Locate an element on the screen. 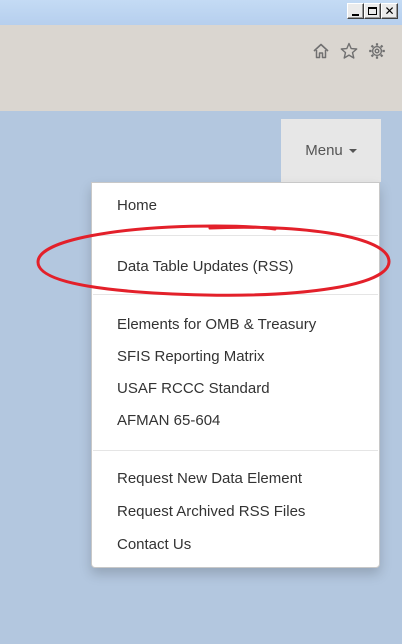 The image size is (402, 644). gear-icon is located at coordinates (377, 51).